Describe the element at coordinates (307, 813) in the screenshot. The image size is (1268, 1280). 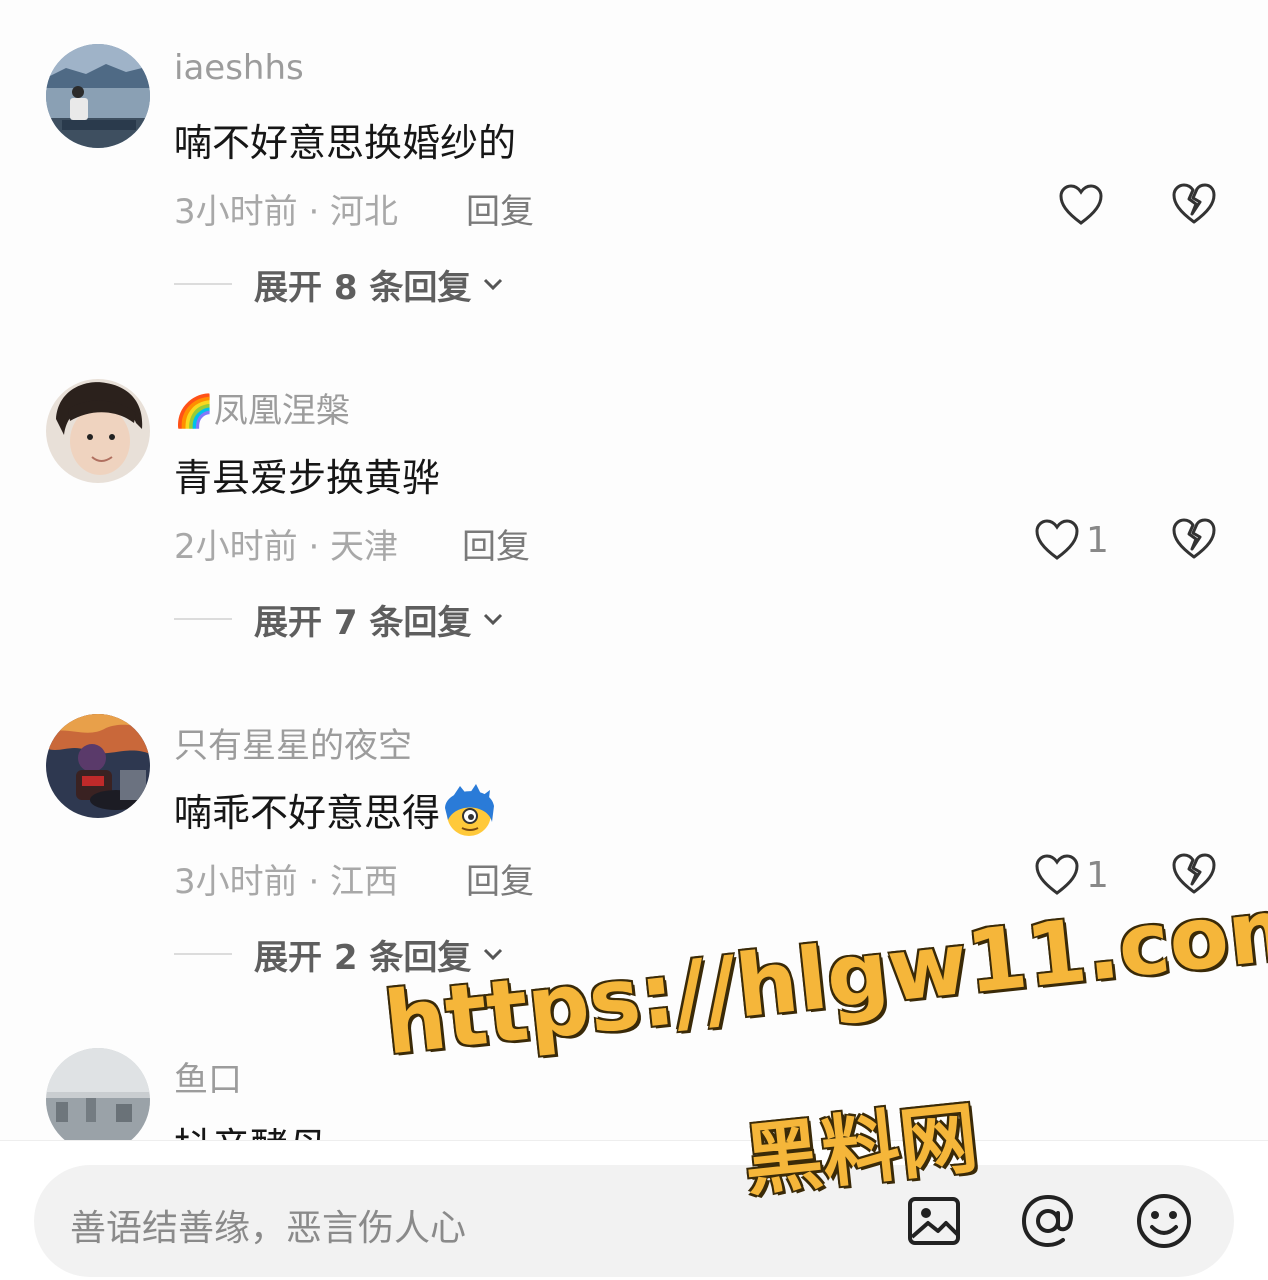
I see `comment-text-body: 喃乖不好意思得` at that location.